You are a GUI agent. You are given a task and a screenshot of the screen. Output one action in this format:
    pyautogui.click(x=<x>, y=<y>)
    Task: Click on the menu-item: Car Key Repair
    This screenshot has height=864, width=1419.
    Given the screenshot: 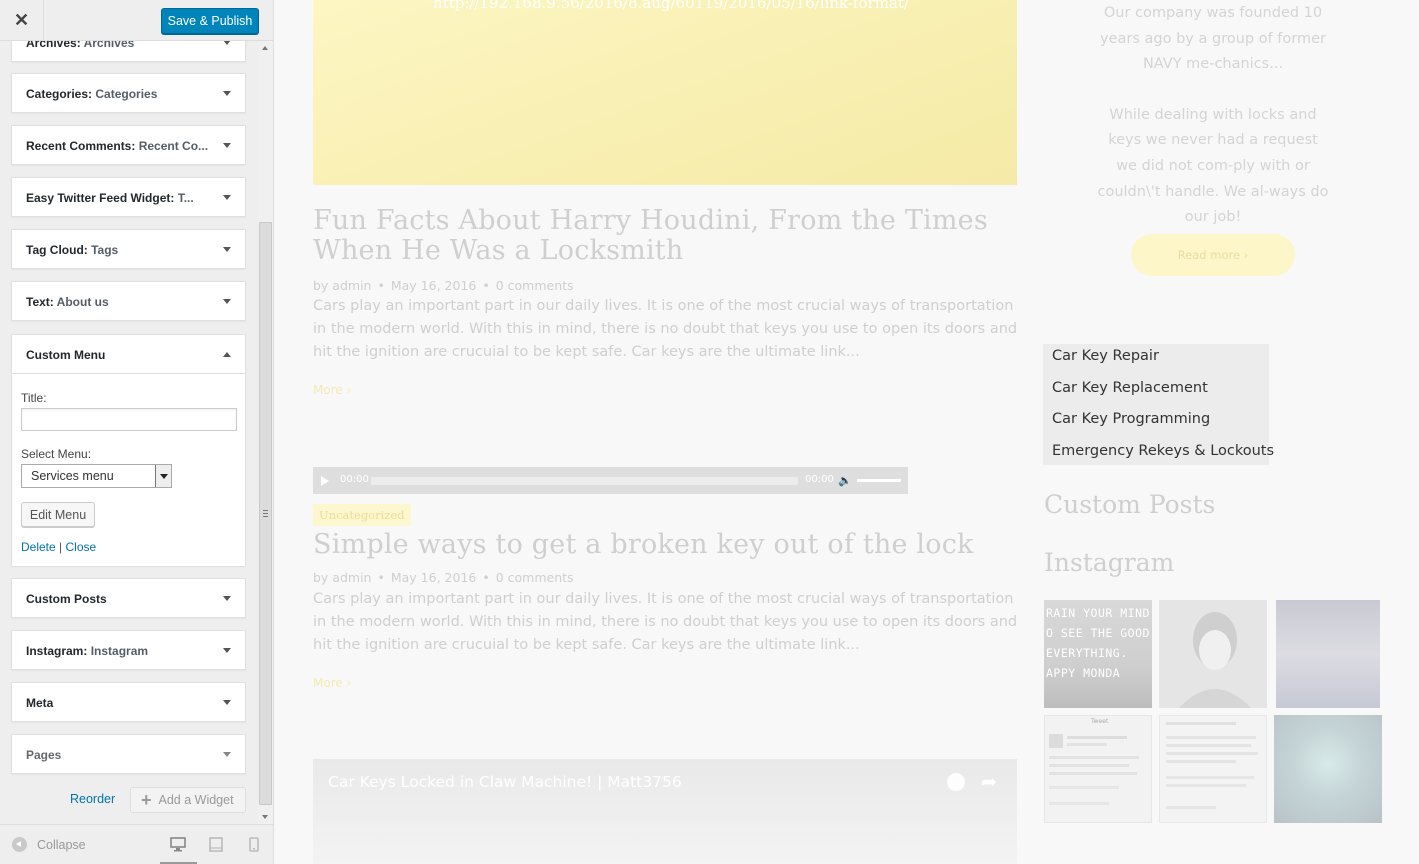 What is the action you would take?
    pyautogui.click(x=1156, y=360)
    